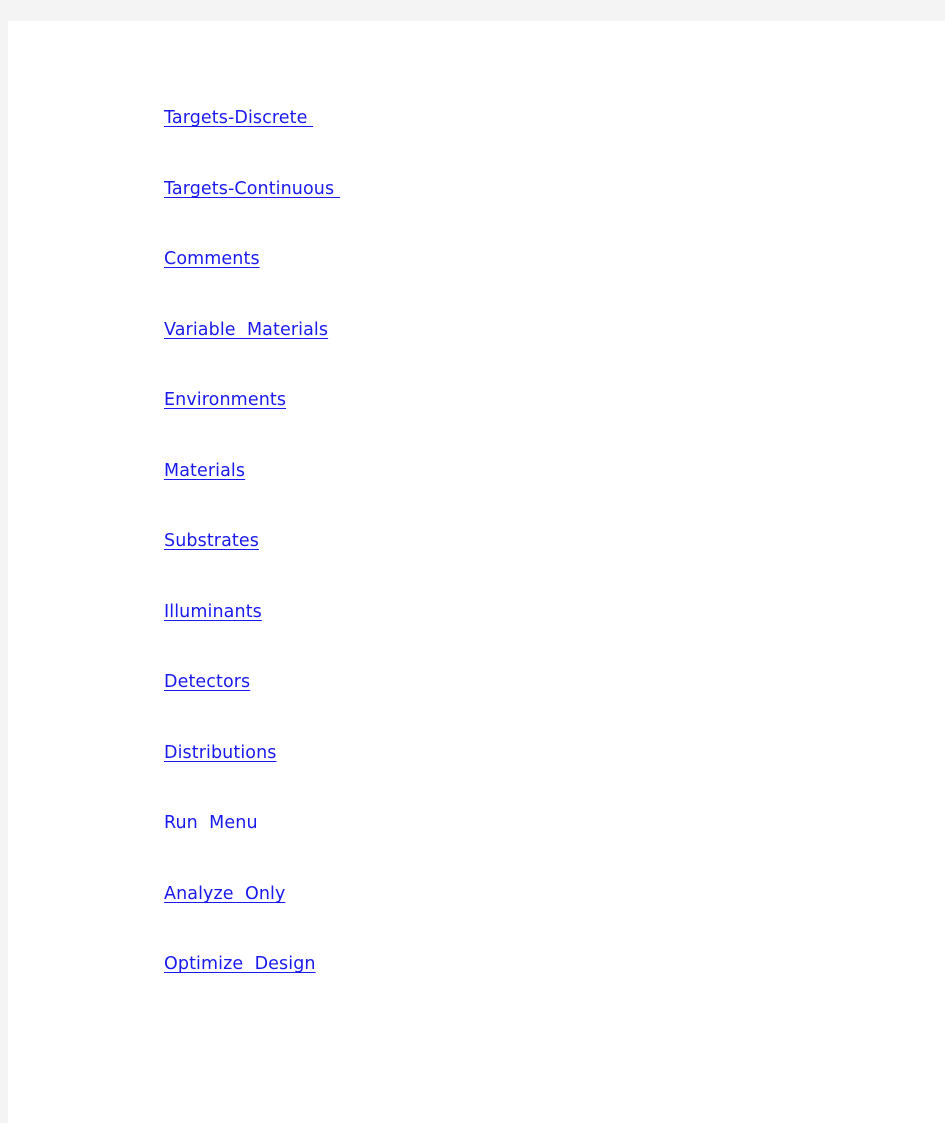 This screenshot has height=1123, width=945. What do you see at coordinates (211, 823) in the screenshot?
I see `link-run-menu: Run Menu` at bounding box center [211, 823].